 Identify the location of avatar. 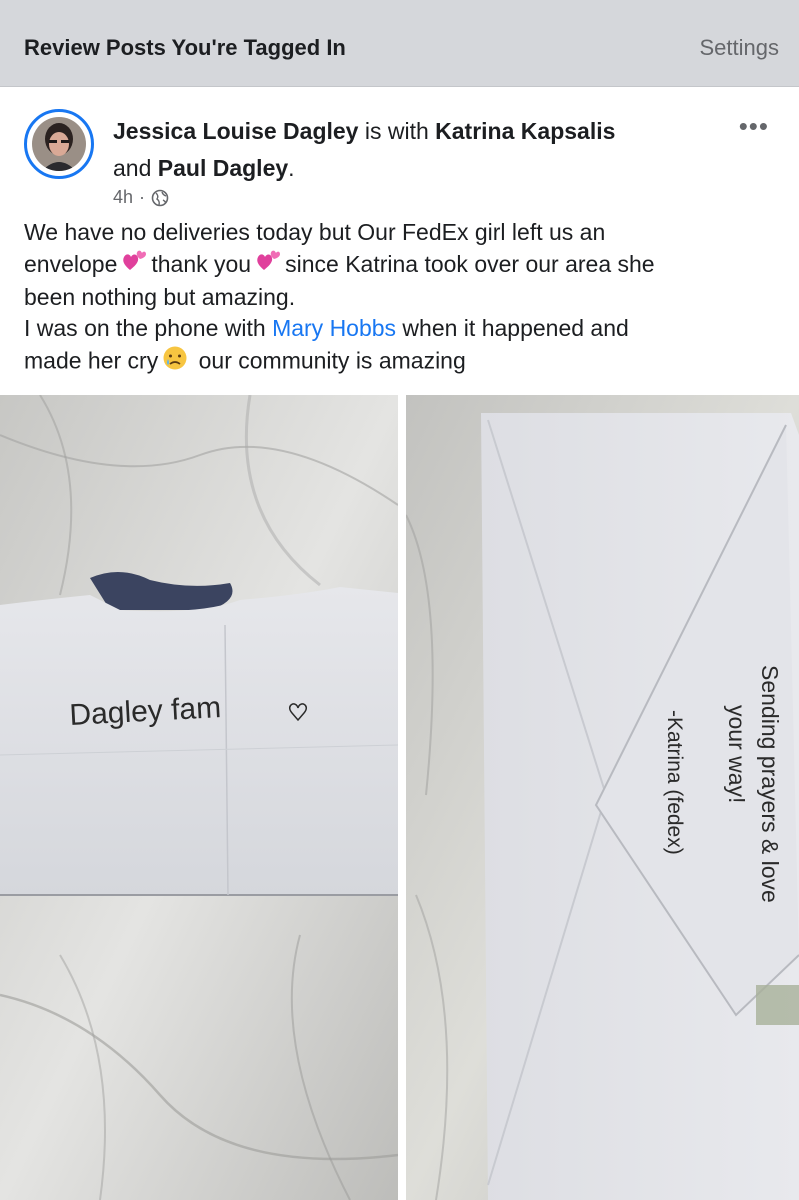
(59, 144).